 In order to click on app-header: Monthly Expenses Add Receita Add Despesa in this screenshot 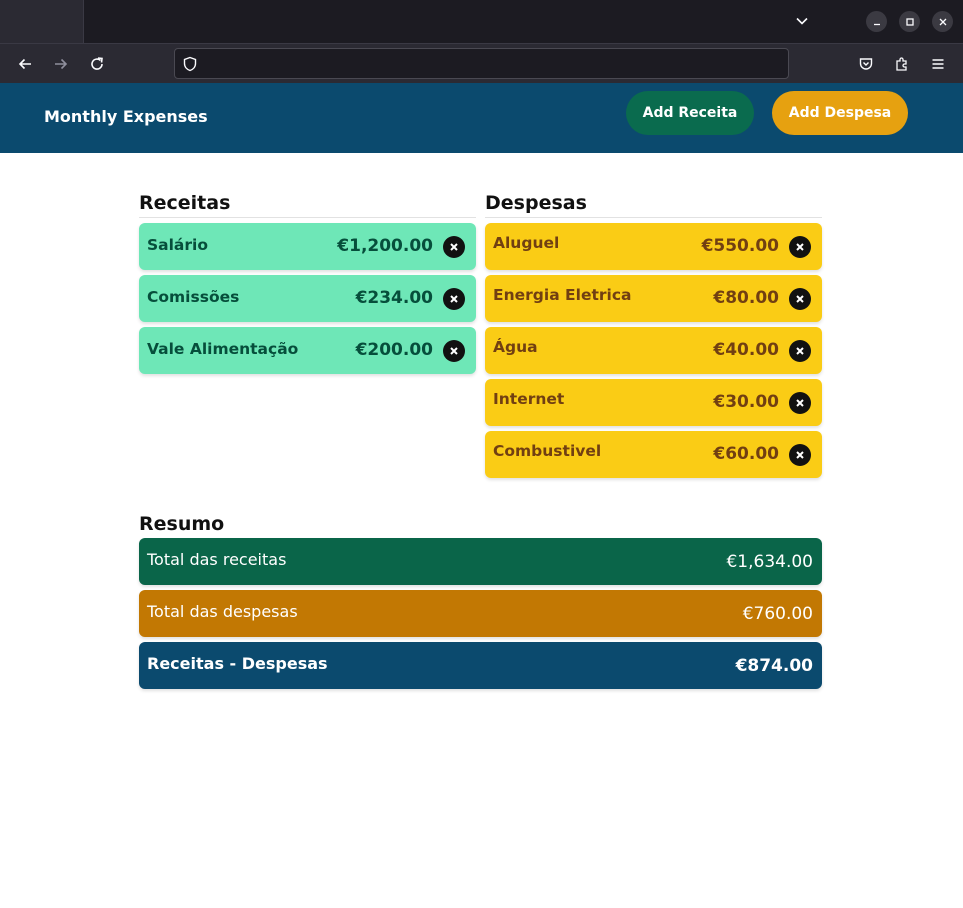, I will do `click(481, 118)`.